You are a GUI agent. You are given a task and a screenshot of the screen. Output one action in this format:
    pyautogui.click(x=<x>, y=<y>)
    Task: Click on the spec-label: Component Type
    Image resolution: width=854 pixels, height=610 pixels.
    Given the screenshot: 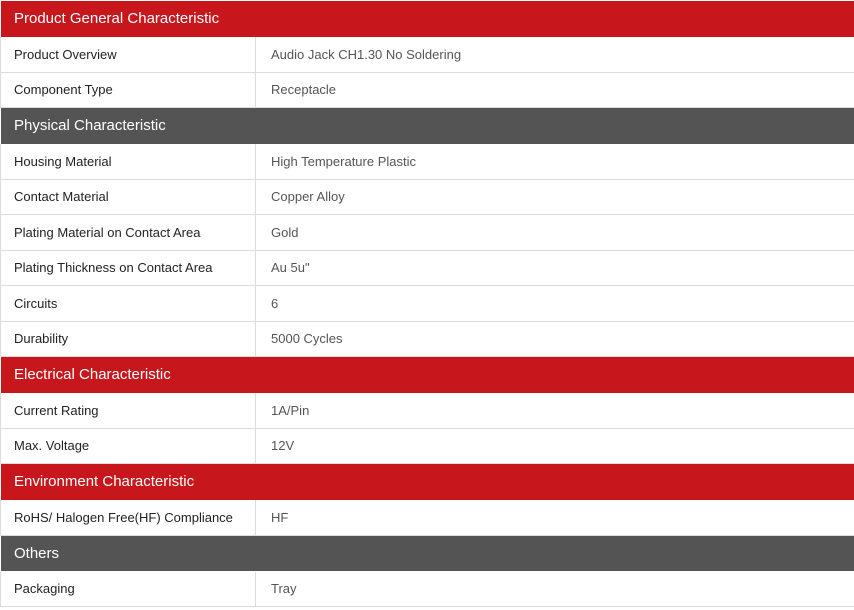 What is the action you would take?
    pyautogui.click(x=128, y=89)
    